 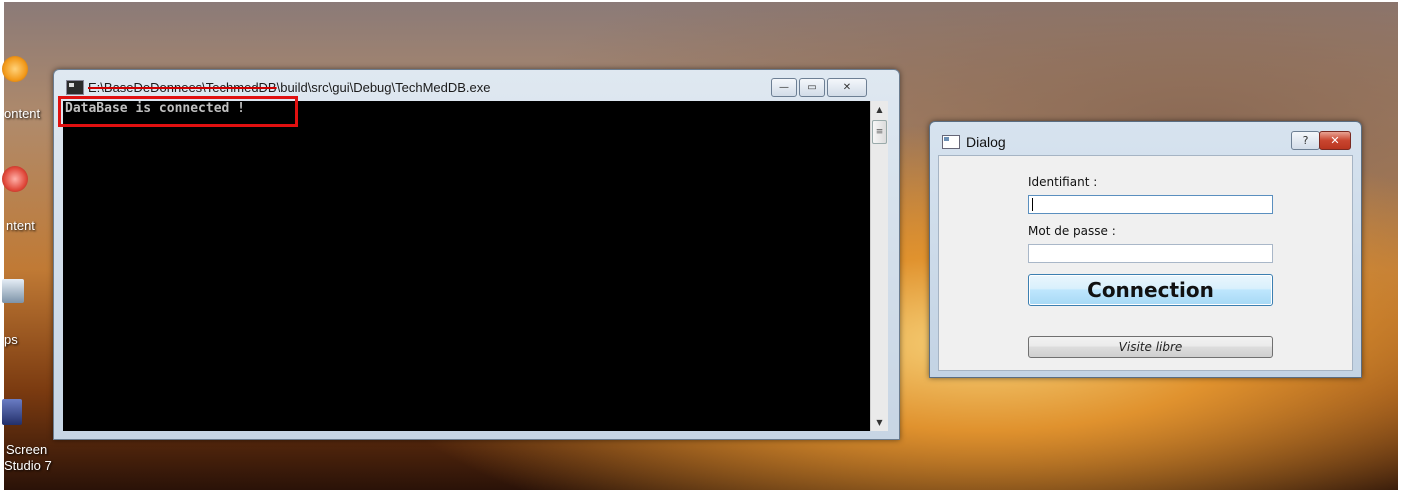 I want to click on minimize-icon: —, so click(x=784, y=87).